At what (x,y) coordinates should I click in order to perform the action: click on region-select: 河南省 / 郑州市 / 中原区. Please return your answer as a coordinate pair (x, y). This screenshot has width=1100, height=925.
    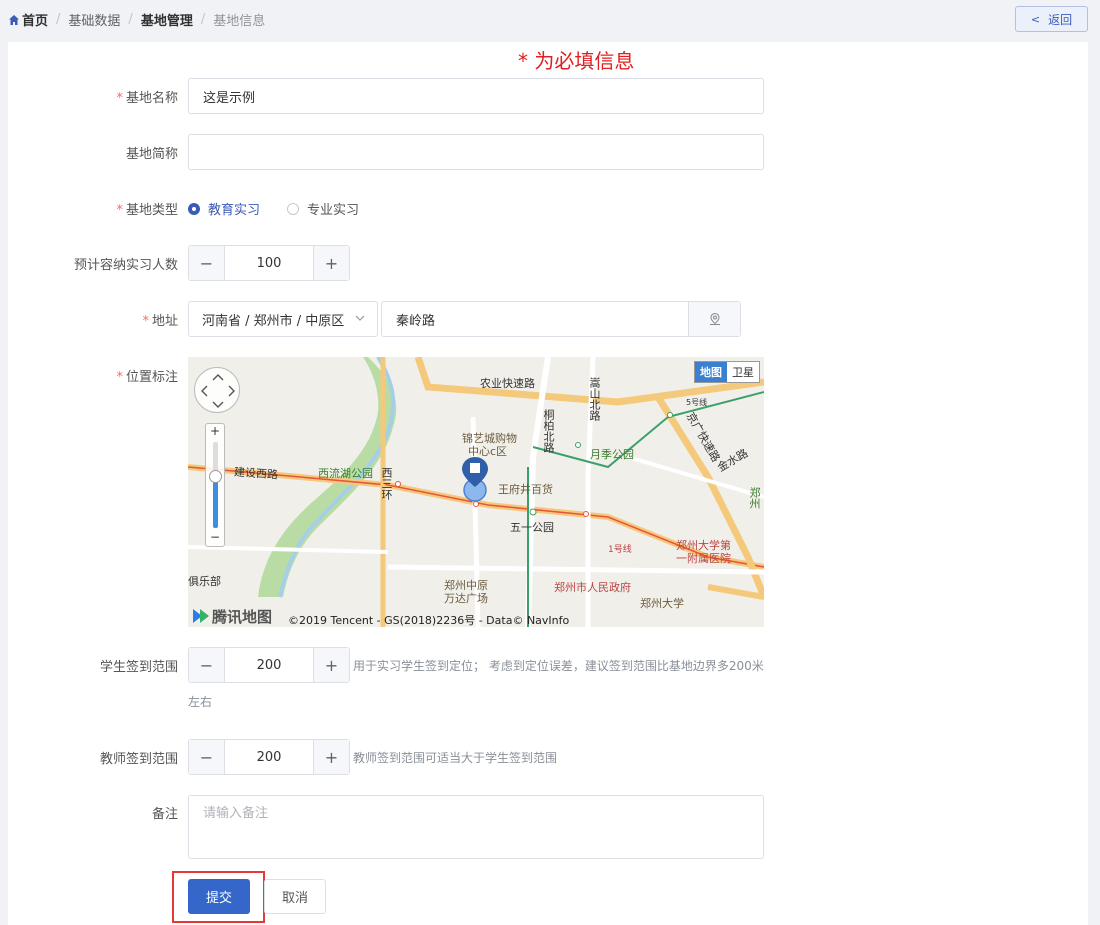
    Looking at the image, I should click on (283, 319).